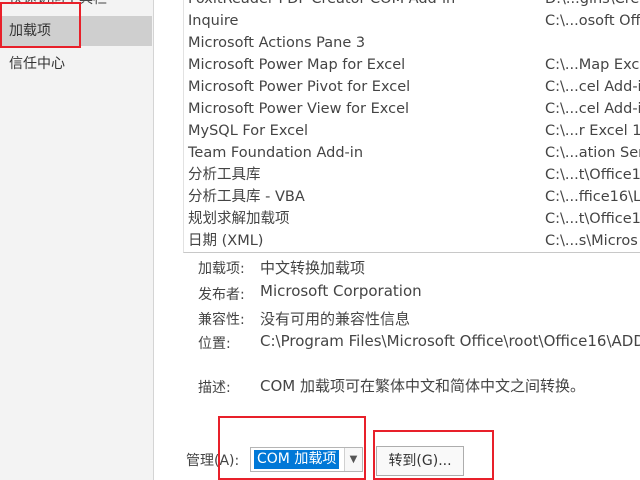 This screenshot has height=480, width=640. Describe the element at coordinates (246, 197) in the screenshot. I see `addin-name: 分析工具库 - VBA` at that location.